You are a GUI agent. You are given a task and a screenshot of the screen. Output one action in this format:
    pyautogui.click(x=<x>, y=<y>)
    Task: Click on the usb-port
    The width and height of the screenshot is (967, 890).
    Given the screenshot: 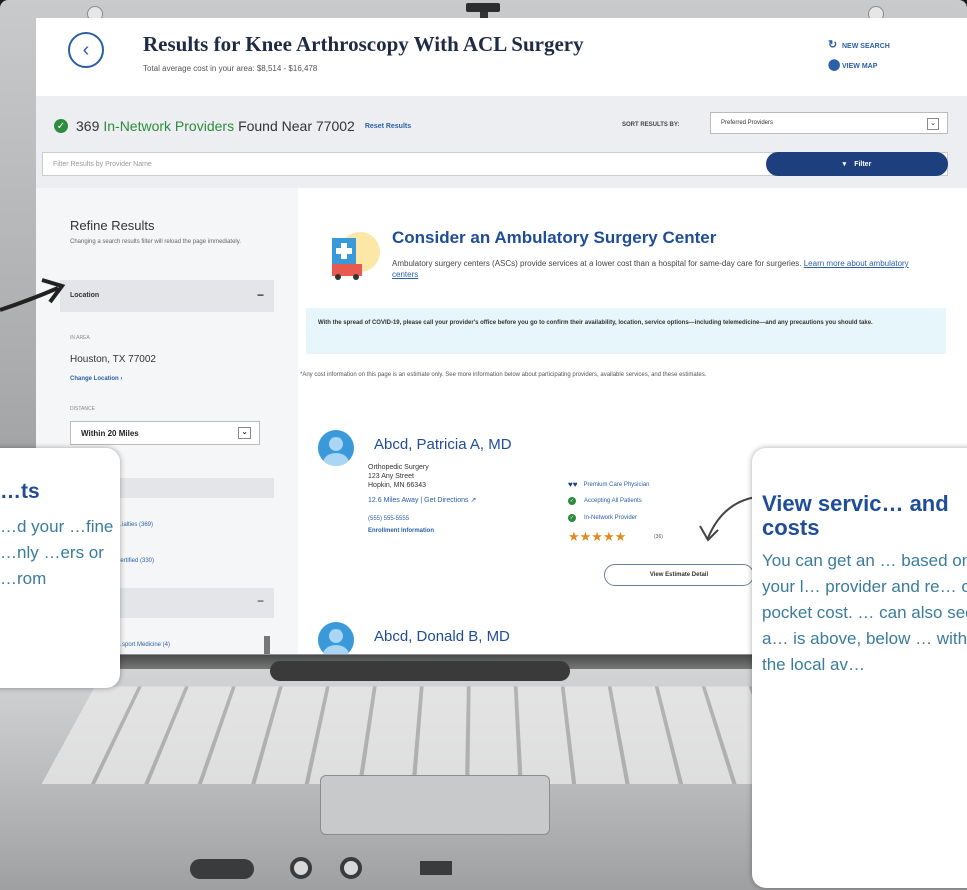 What is the action you would take?
    pyautogui.click(x=436, y=868)
    